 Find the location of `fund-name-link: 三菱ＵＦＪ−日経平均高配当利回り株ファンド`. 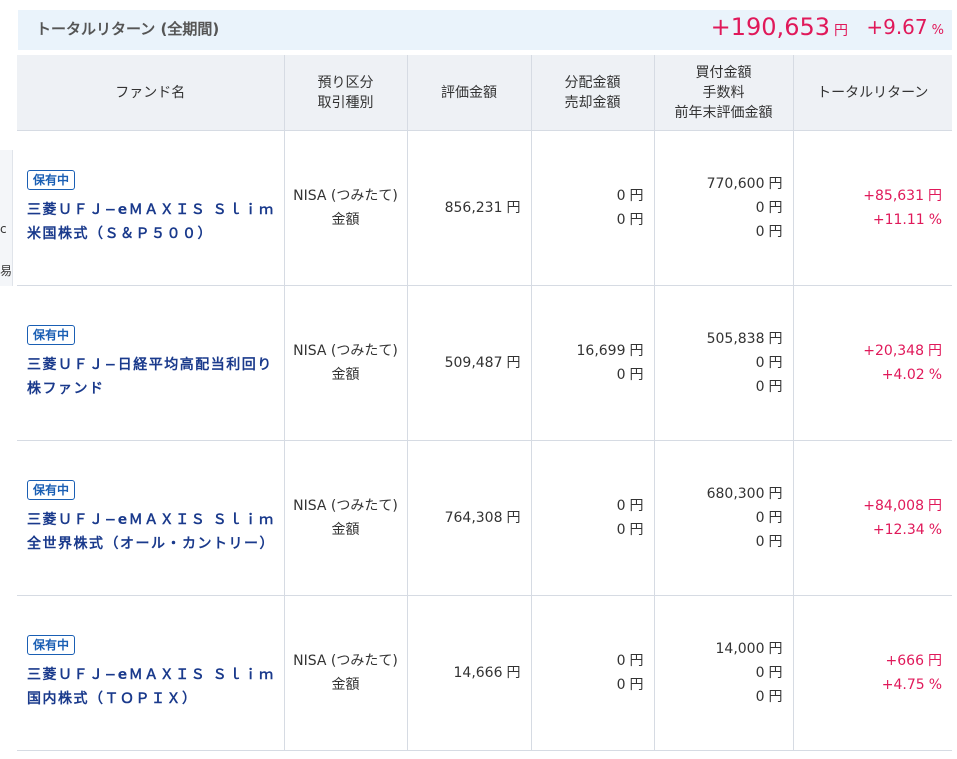

fund-name-link: 三菱ＵＦＪ−日経平均高配当利回り株ファンド is located at coordinates (151, 377).